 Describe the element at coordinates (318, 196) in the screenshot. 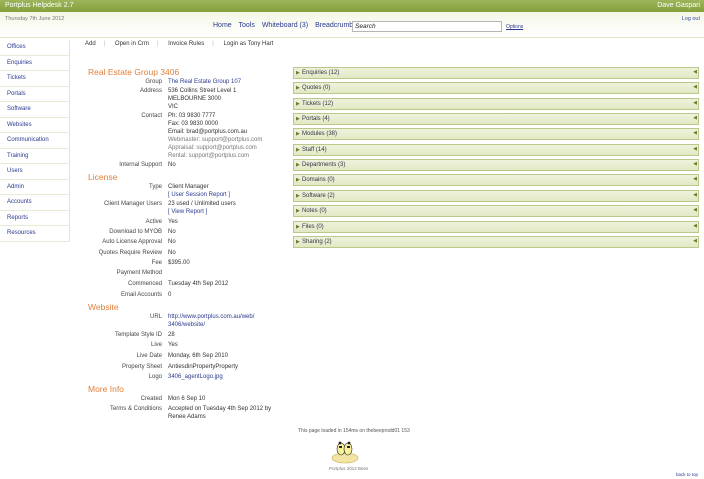

I see `panel-label: Software (2)` at that location.